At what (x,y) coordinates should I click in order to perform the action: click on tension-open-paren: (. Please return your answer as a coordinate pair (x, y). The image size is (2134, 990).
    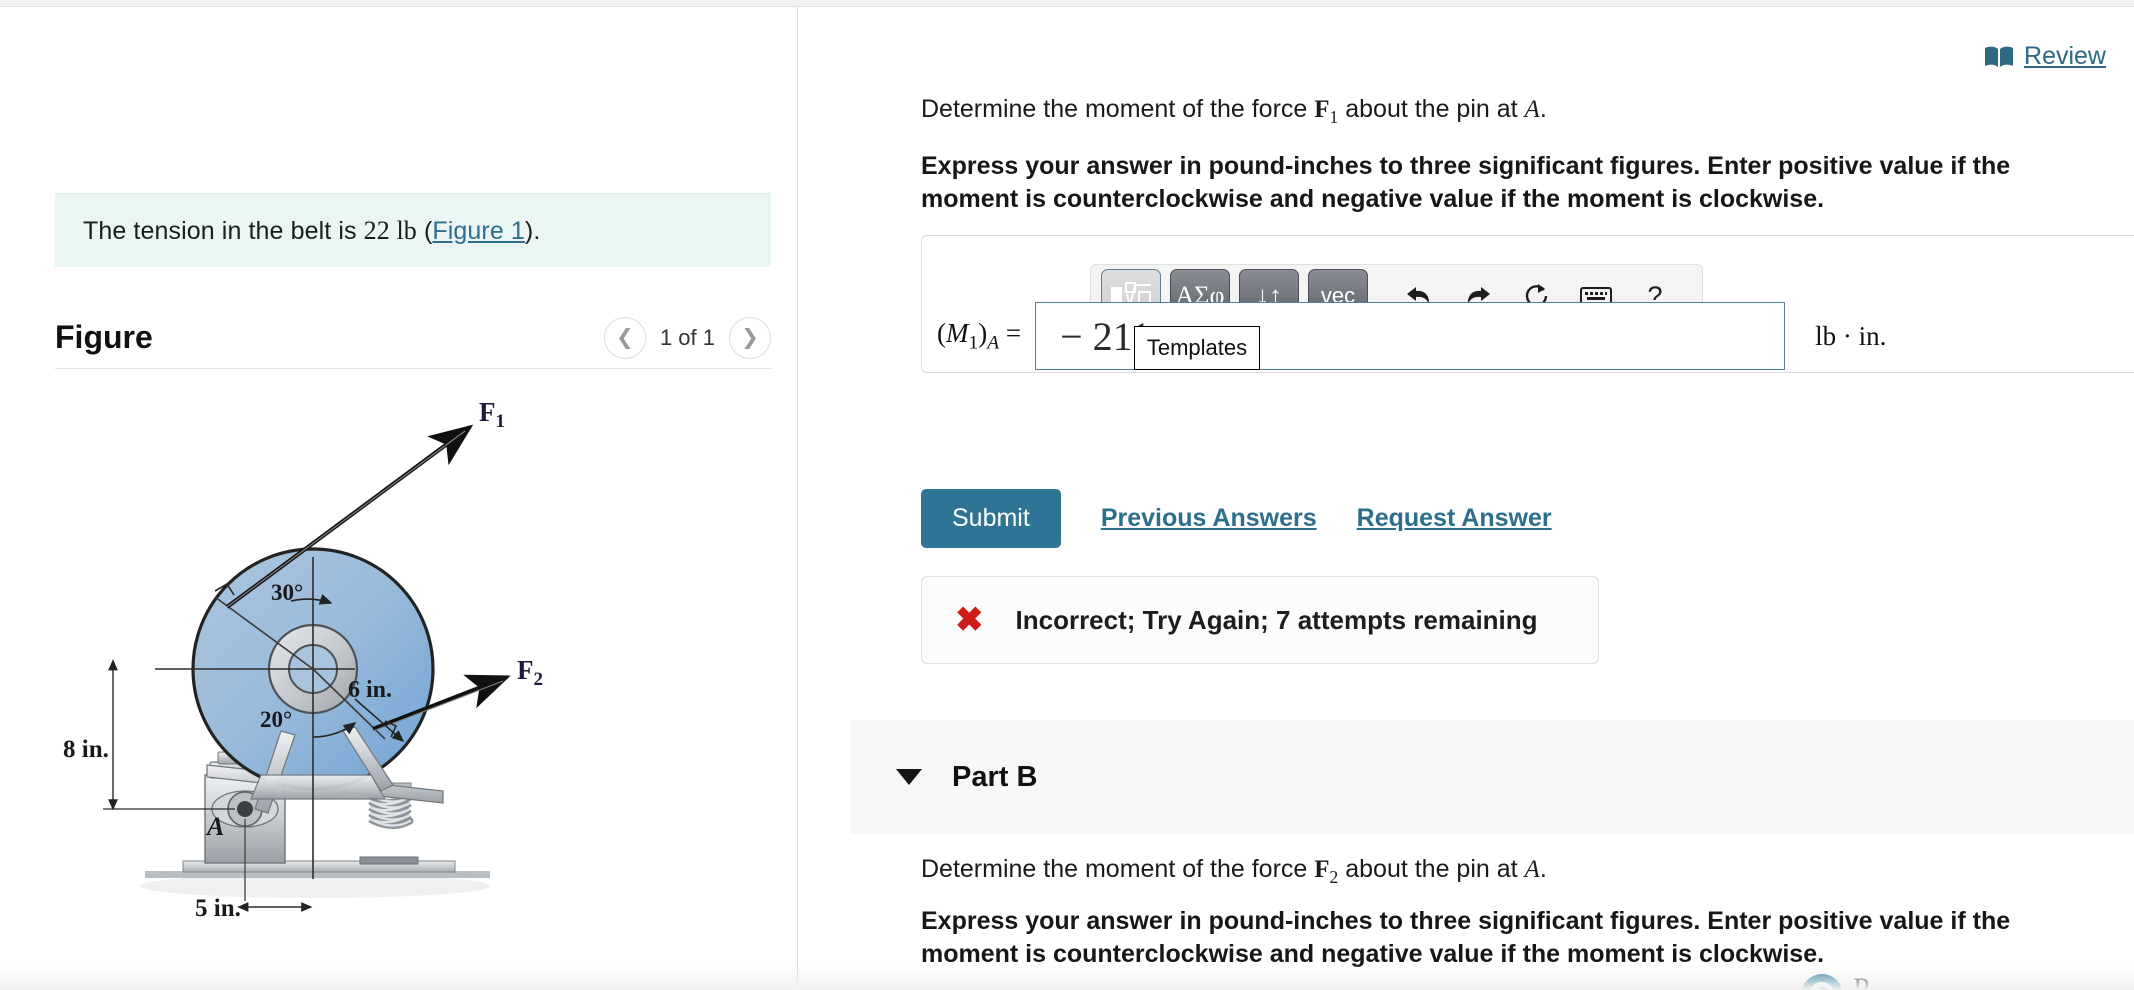
    Looking at the image, I should click on (424, 230).